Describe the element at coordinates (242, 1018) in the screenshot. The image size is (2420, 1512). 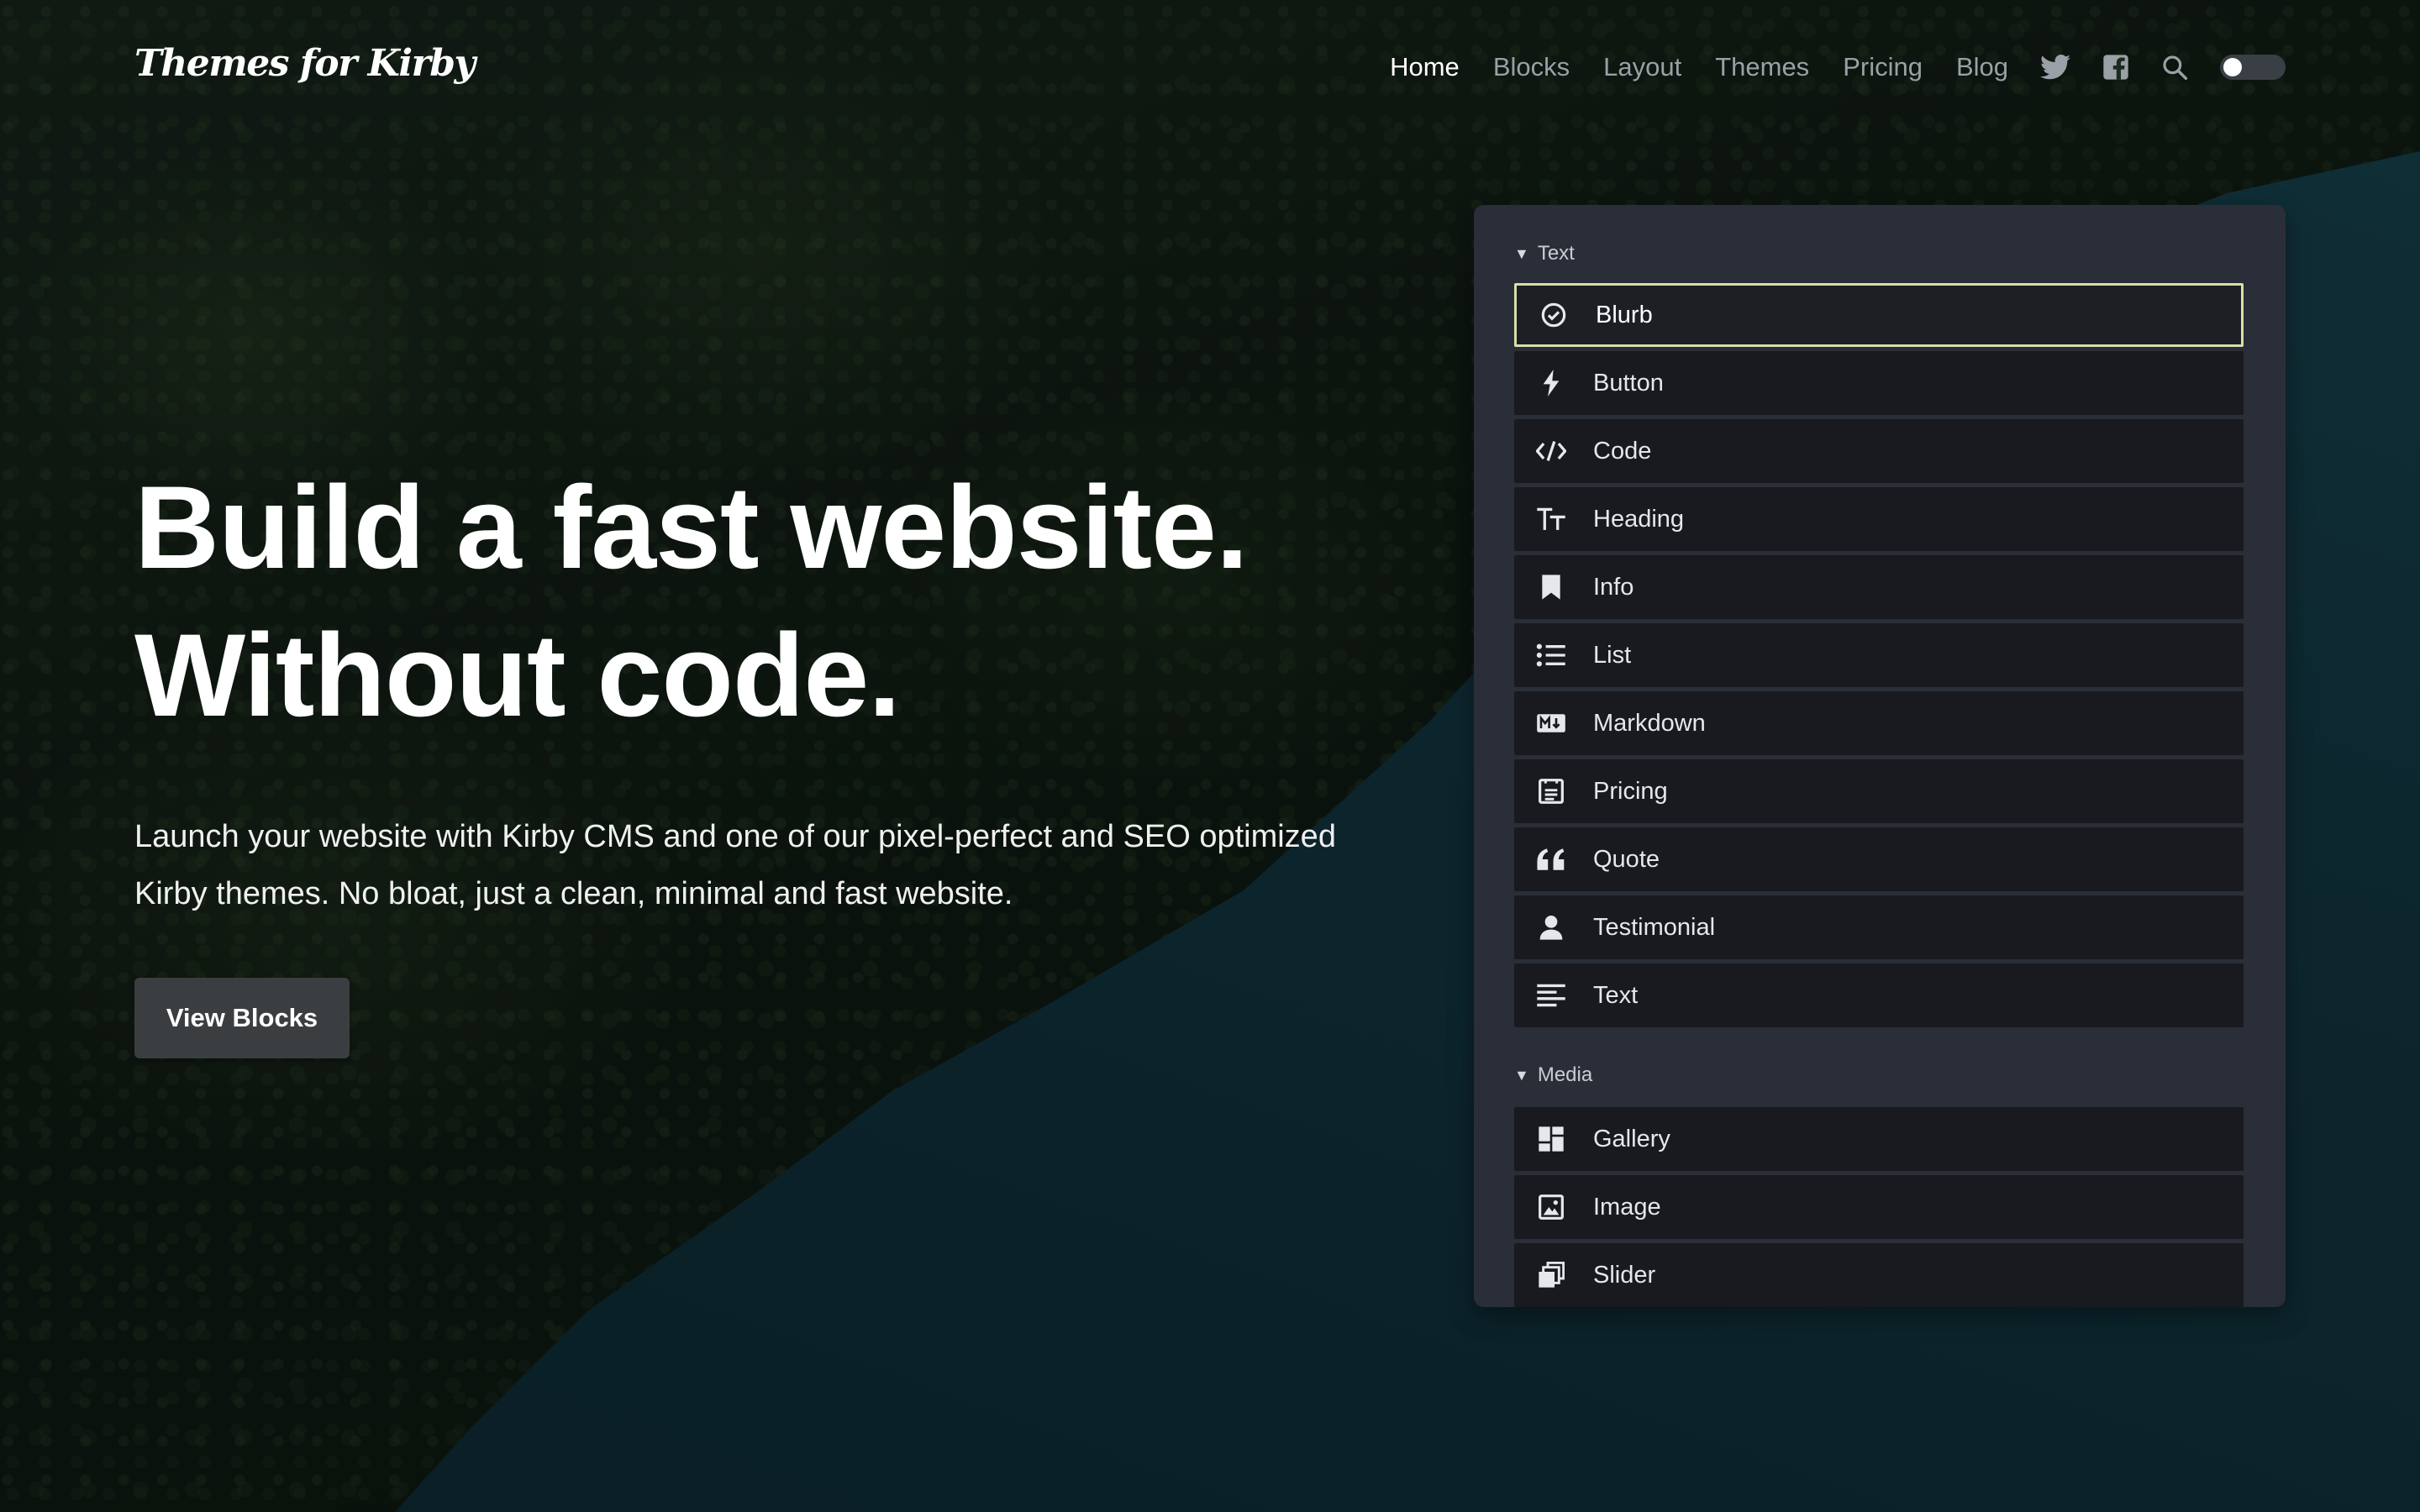
I see `view-blocks-button: View Blocks` at that location.